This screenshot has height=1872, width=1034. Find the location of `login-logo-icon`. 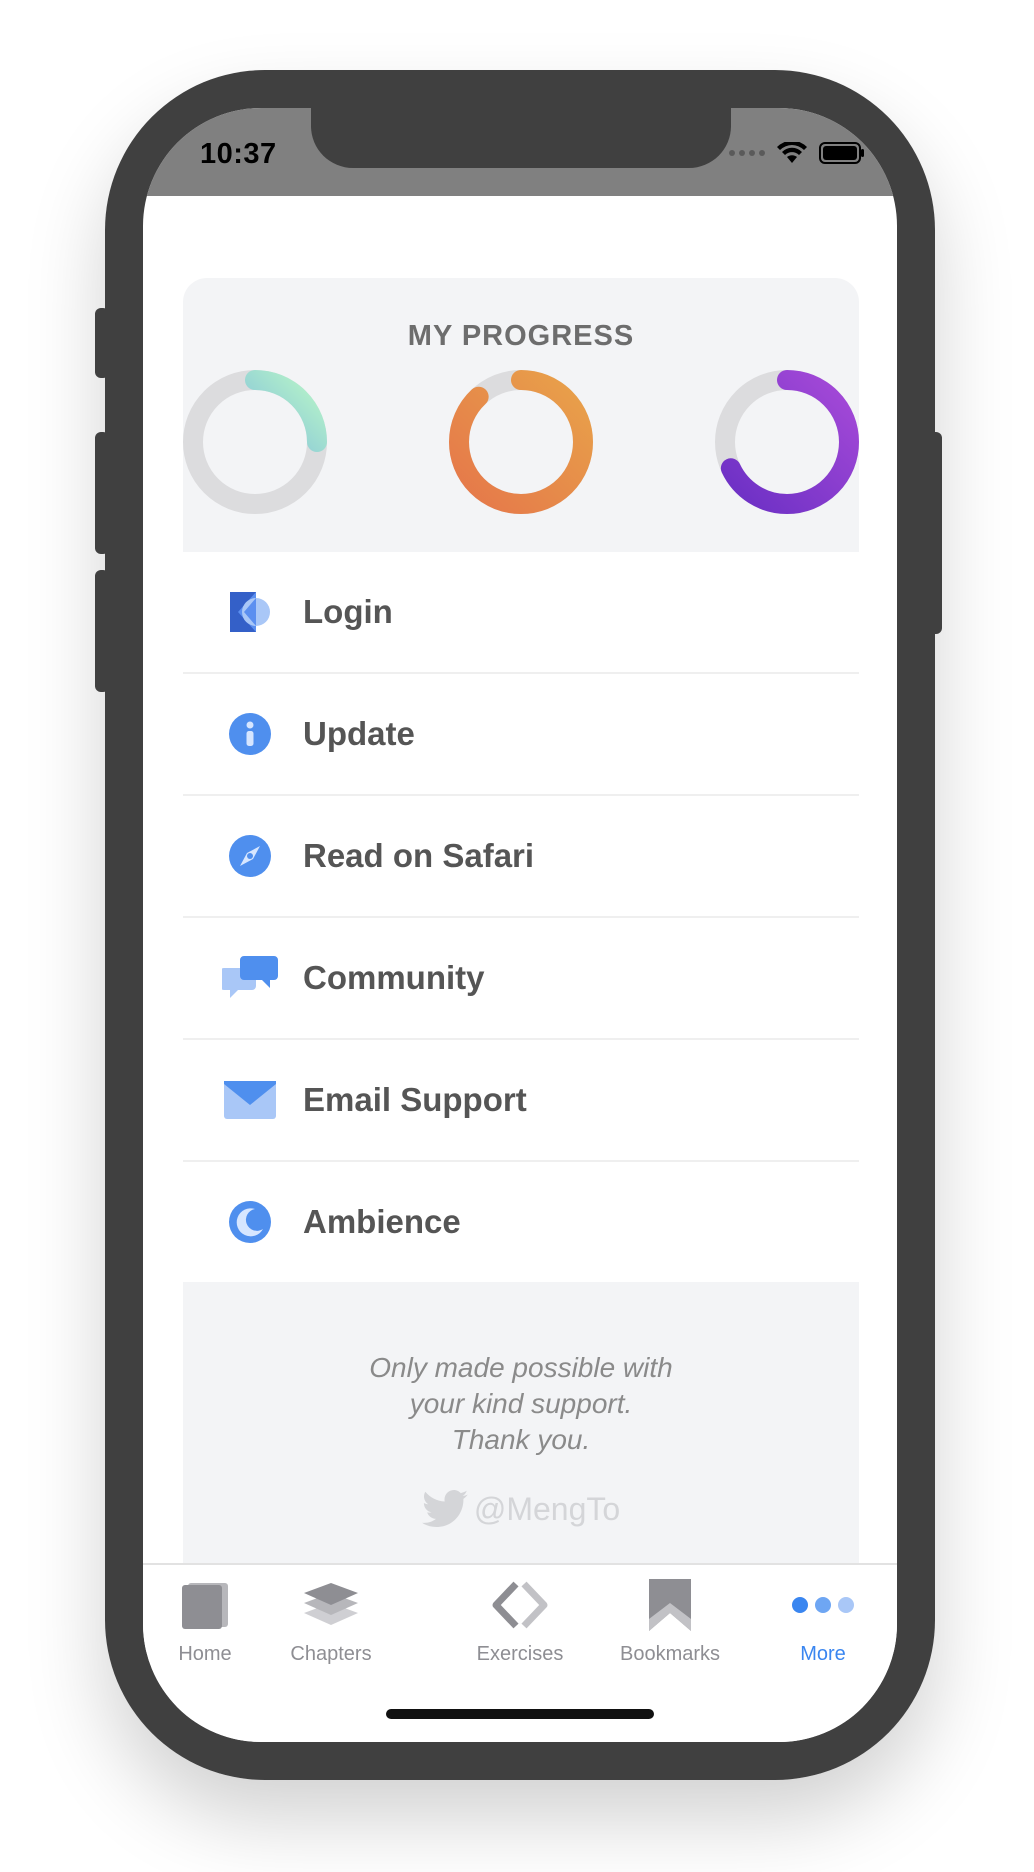

login-logo-icon is located at coordinates (250, 612).